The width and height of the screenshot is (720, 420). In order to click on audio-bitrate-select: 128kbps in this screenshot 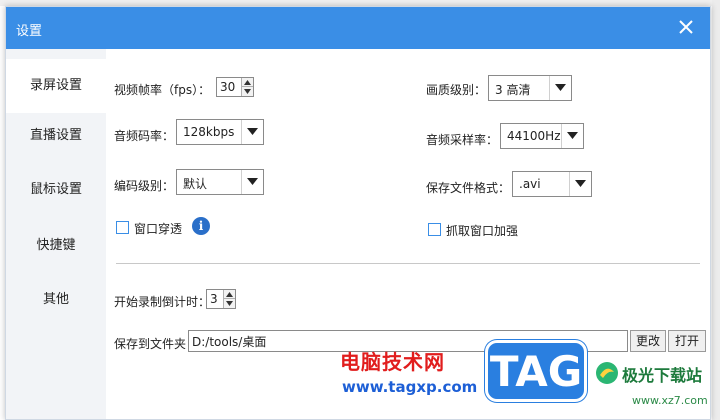, I will do `click(220, 132)`.